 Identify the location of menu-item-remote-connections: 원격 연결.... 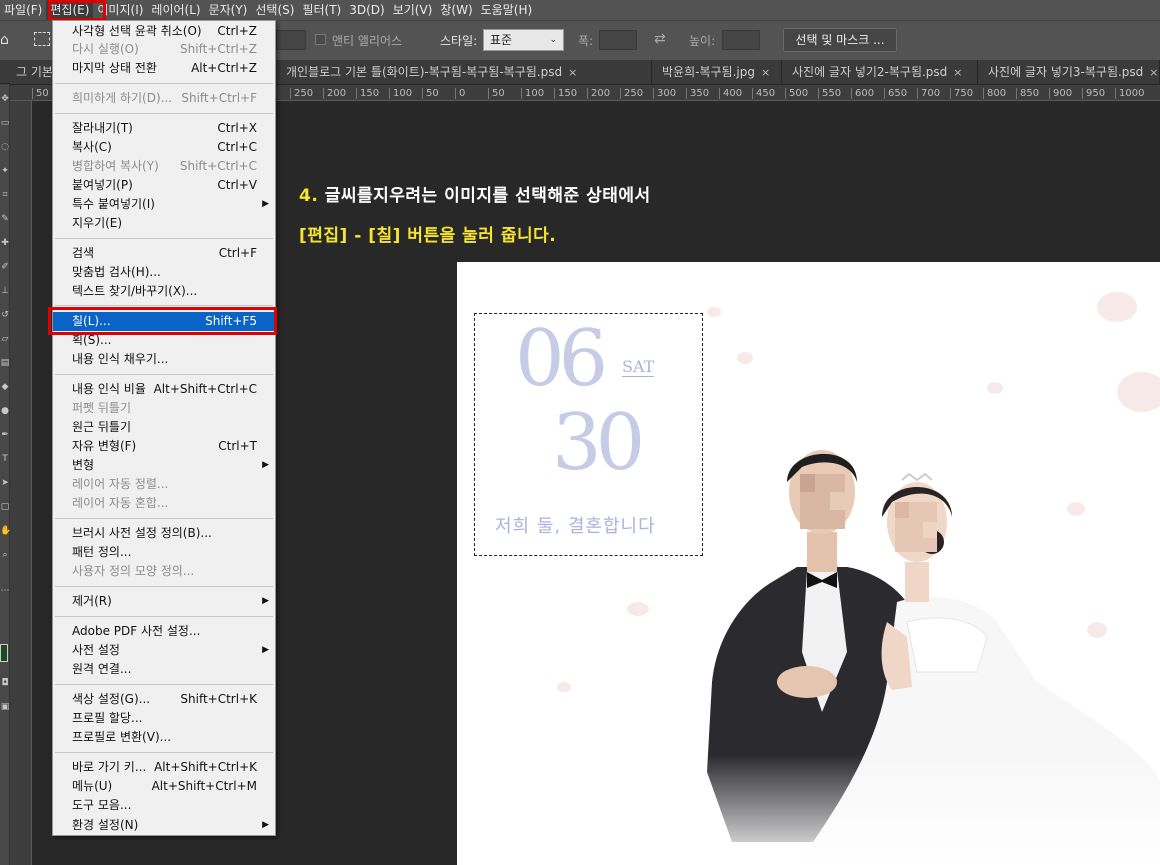
(164, 669).